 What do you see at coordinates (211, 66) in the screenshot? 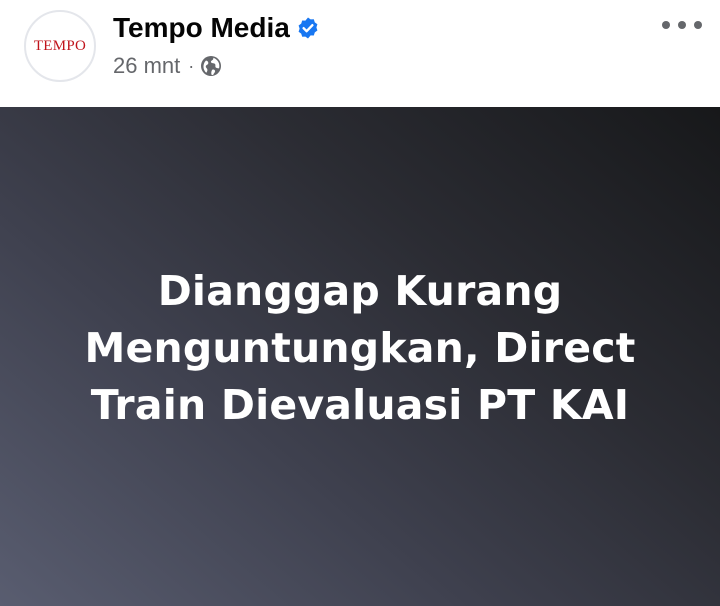
I see `globe-icon` at bounding box center [211, 66].